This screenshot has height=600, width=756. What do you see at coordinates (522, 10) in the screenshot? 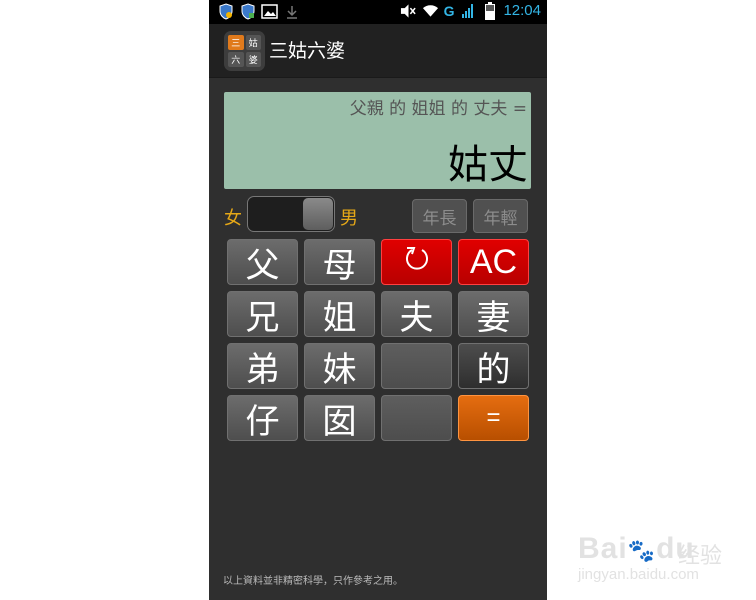
I see `clock: 12:04` at bounding box center [522, 10].